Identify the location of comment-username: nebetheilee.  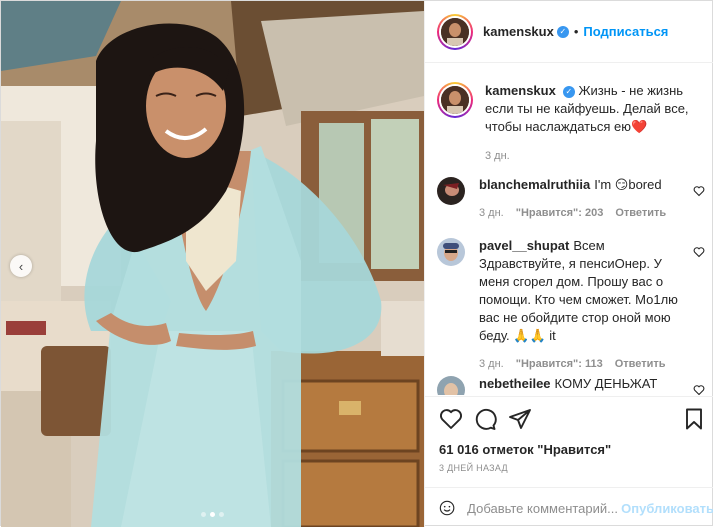
(515, 383).